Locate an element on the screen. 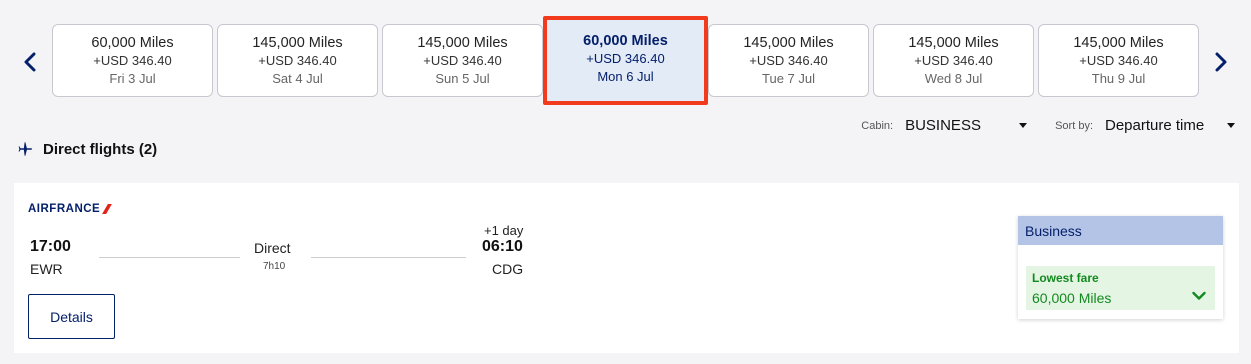  airline-logo: AIRFRANCE is located at coordinates (70, 209).